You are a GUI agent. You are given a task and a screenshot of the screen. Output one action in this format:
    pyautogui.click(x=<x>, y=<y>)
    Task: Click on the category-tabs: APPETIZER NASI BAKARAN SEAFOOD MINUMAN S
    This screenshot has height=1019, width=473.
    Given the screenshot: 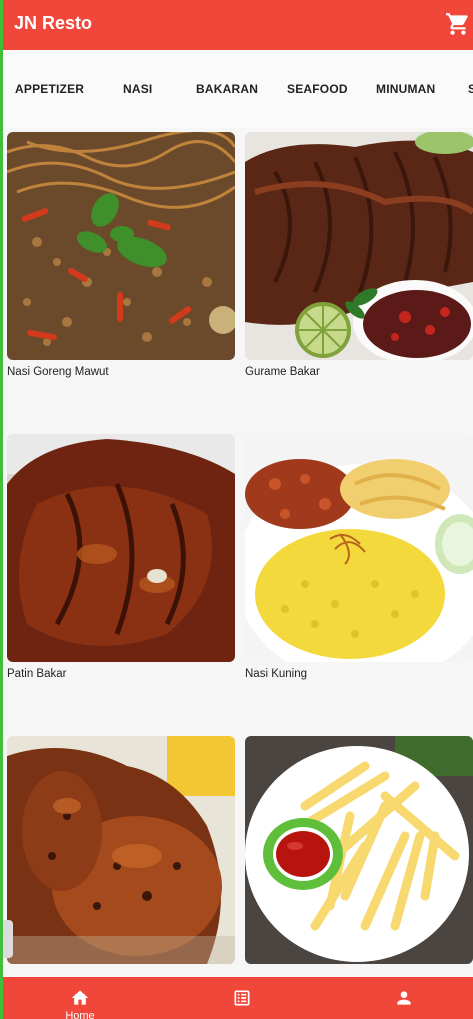 What is the action you would take?
    pyautogui.click(x=238, y=89)
    